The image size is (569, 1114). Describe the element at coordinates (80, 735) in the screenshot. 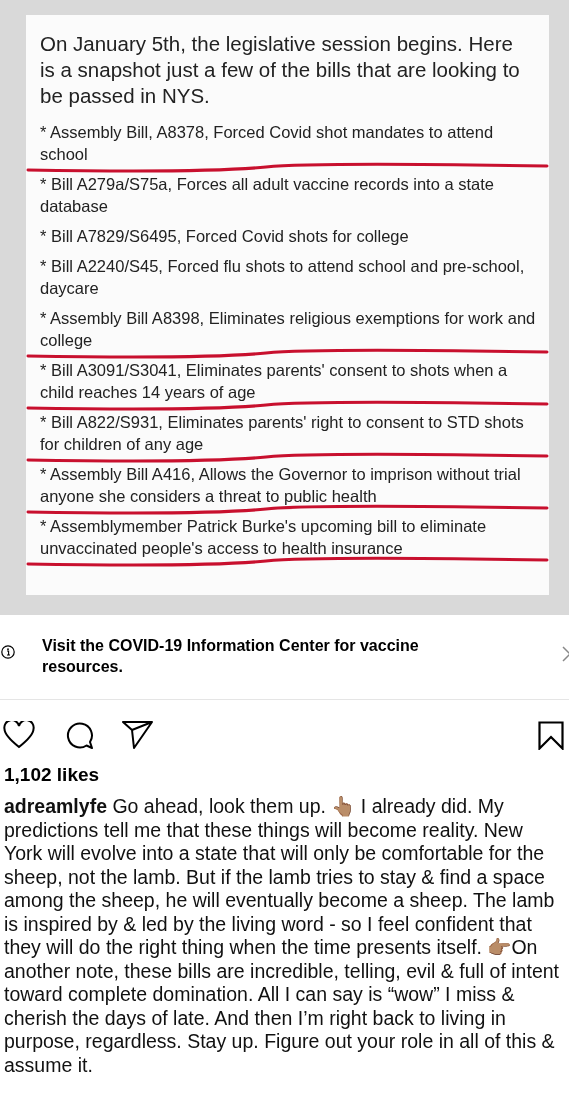

I see `comment-icon` at that location.